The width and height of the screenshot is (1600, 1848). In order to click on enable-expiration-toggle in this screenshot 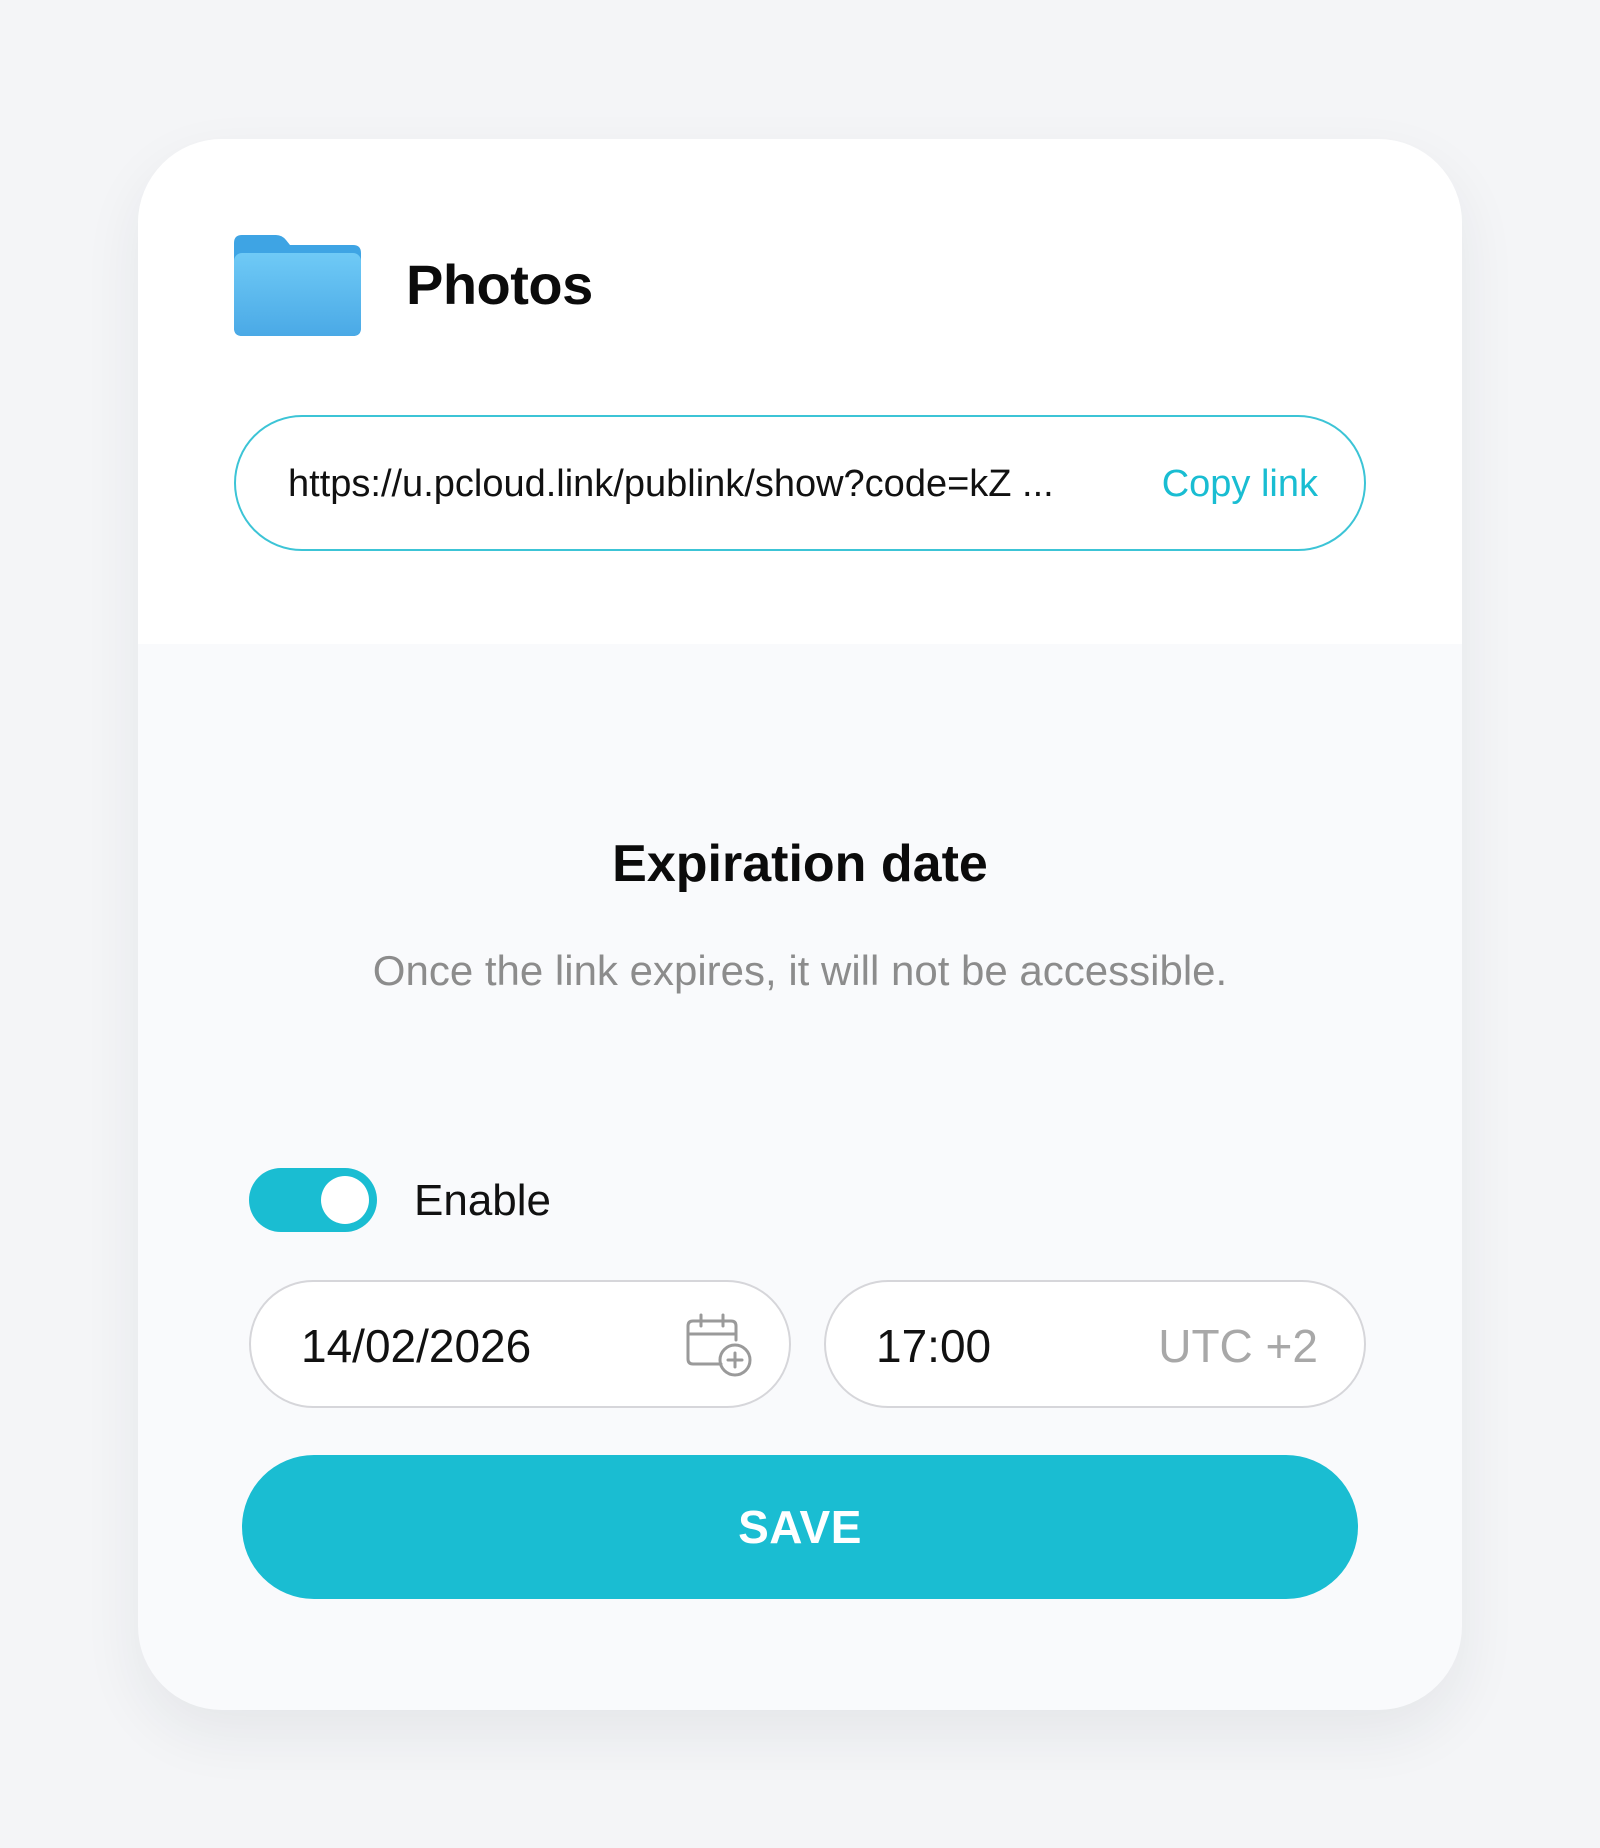, I will do `click(313, 1200)`.